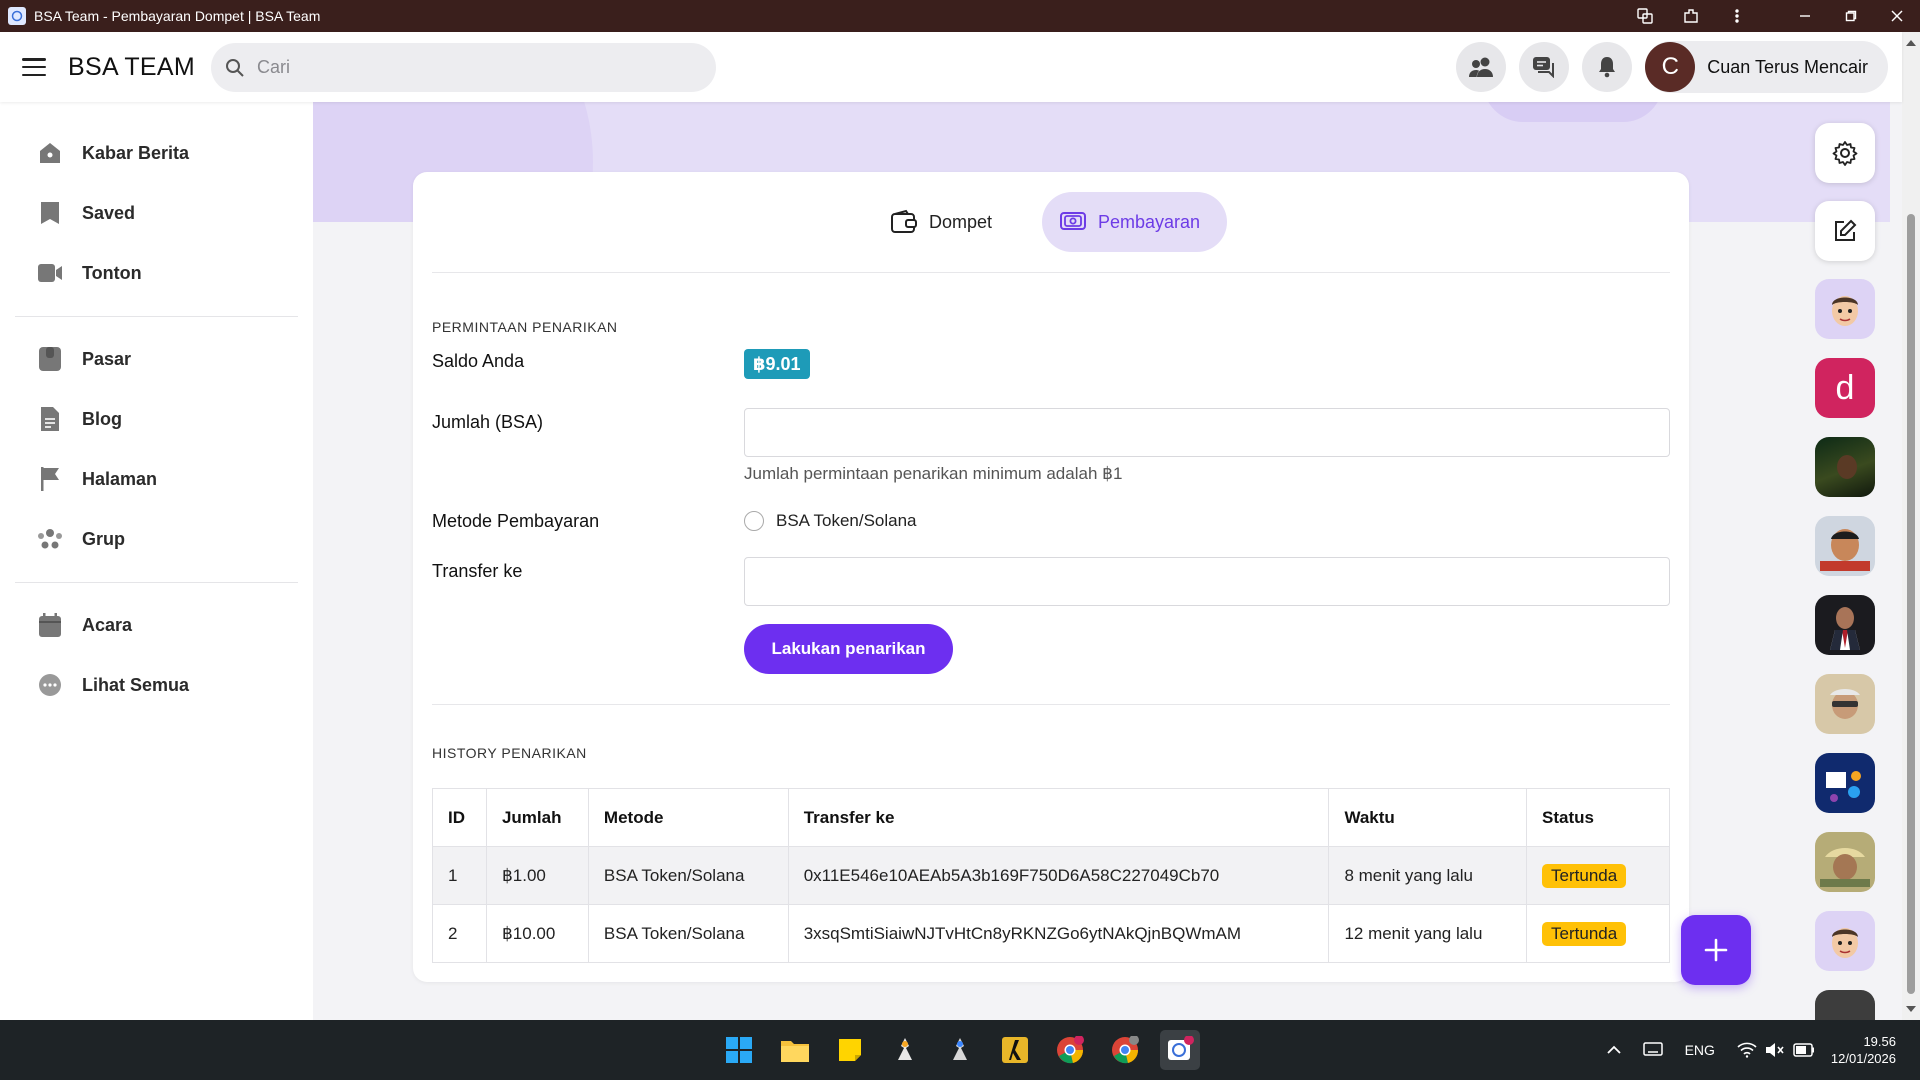 The width and height of the screenshot is (1920, 1080). I want to click on search-icon, so click(235, 67).